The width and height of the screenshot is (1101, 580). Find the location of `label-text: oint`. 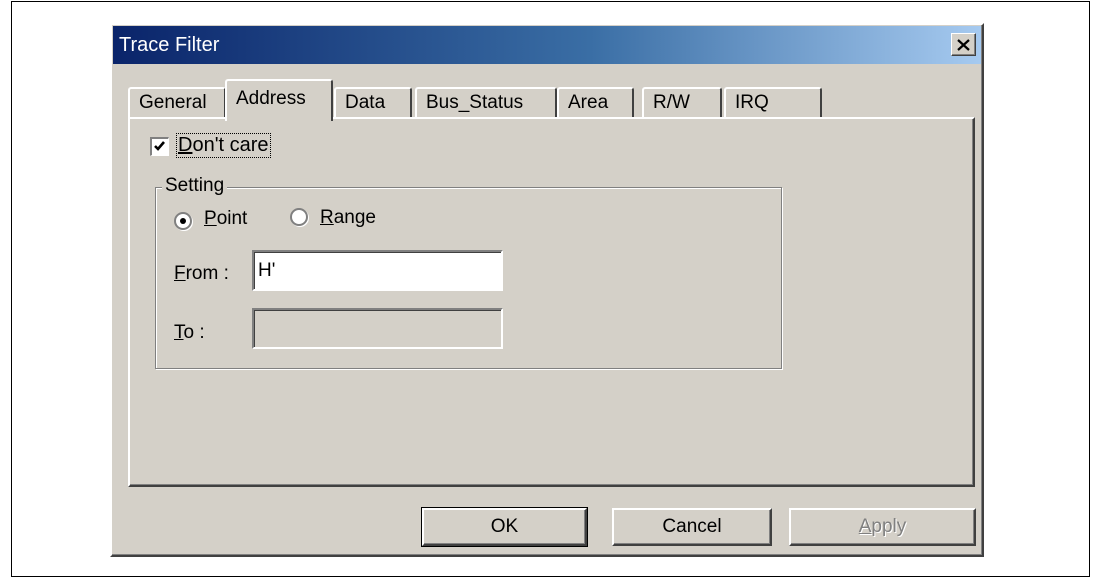

label-text: oint is located at coordinates (232, 218).